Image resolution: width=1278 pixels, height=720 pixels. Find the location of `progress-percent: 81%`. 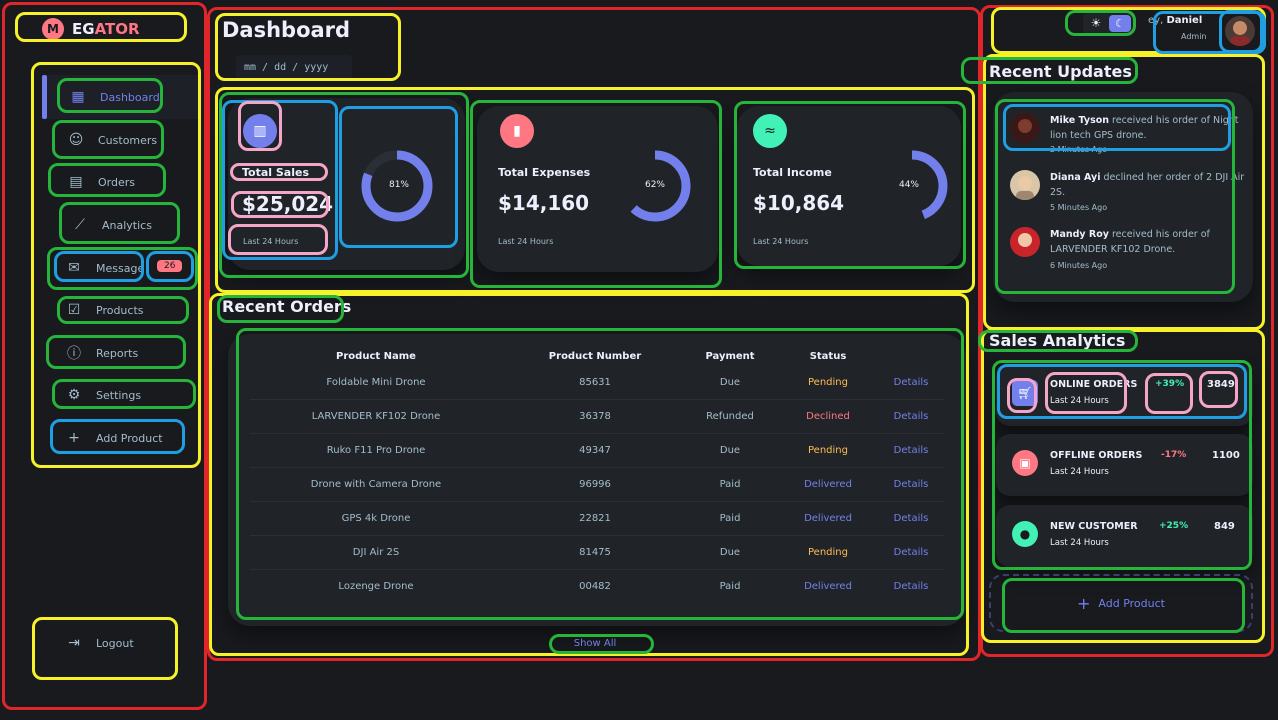

progress-percent: 81% is located at coordinates (398, 185).